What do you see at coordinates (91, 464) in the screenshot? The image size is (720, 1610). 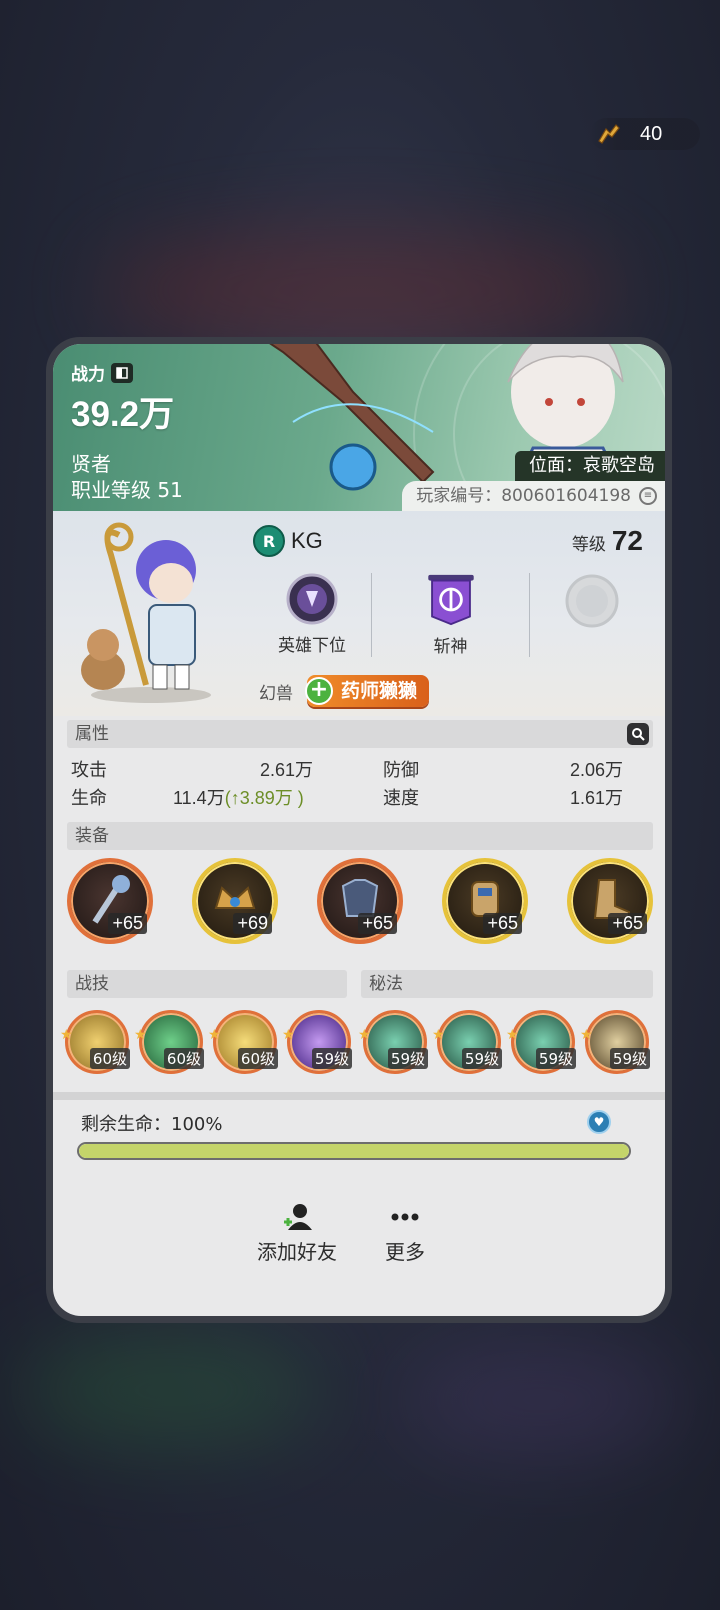 I see `class-name: 贤者` at bounding box center [91, 464].